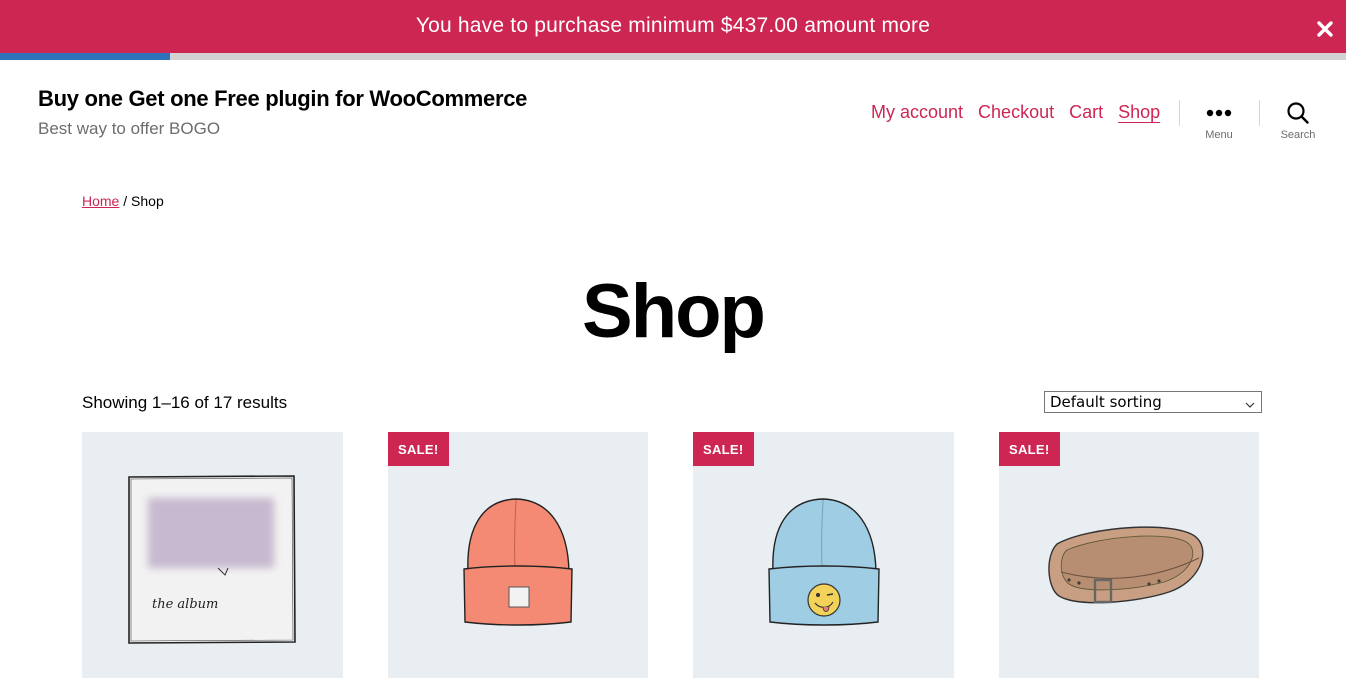 This screenshot has width=1346, height=678. I want to click on sorting-select: Default sorting, so click(1153, 402).